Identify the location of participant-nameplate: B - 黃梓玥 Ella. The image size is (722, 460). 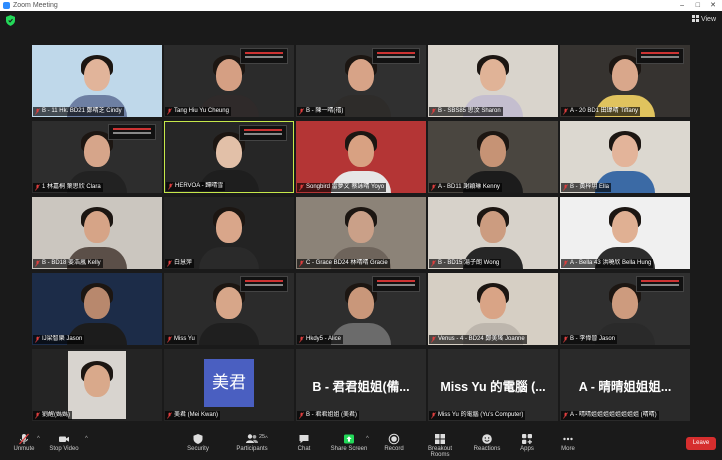
(586, 187).